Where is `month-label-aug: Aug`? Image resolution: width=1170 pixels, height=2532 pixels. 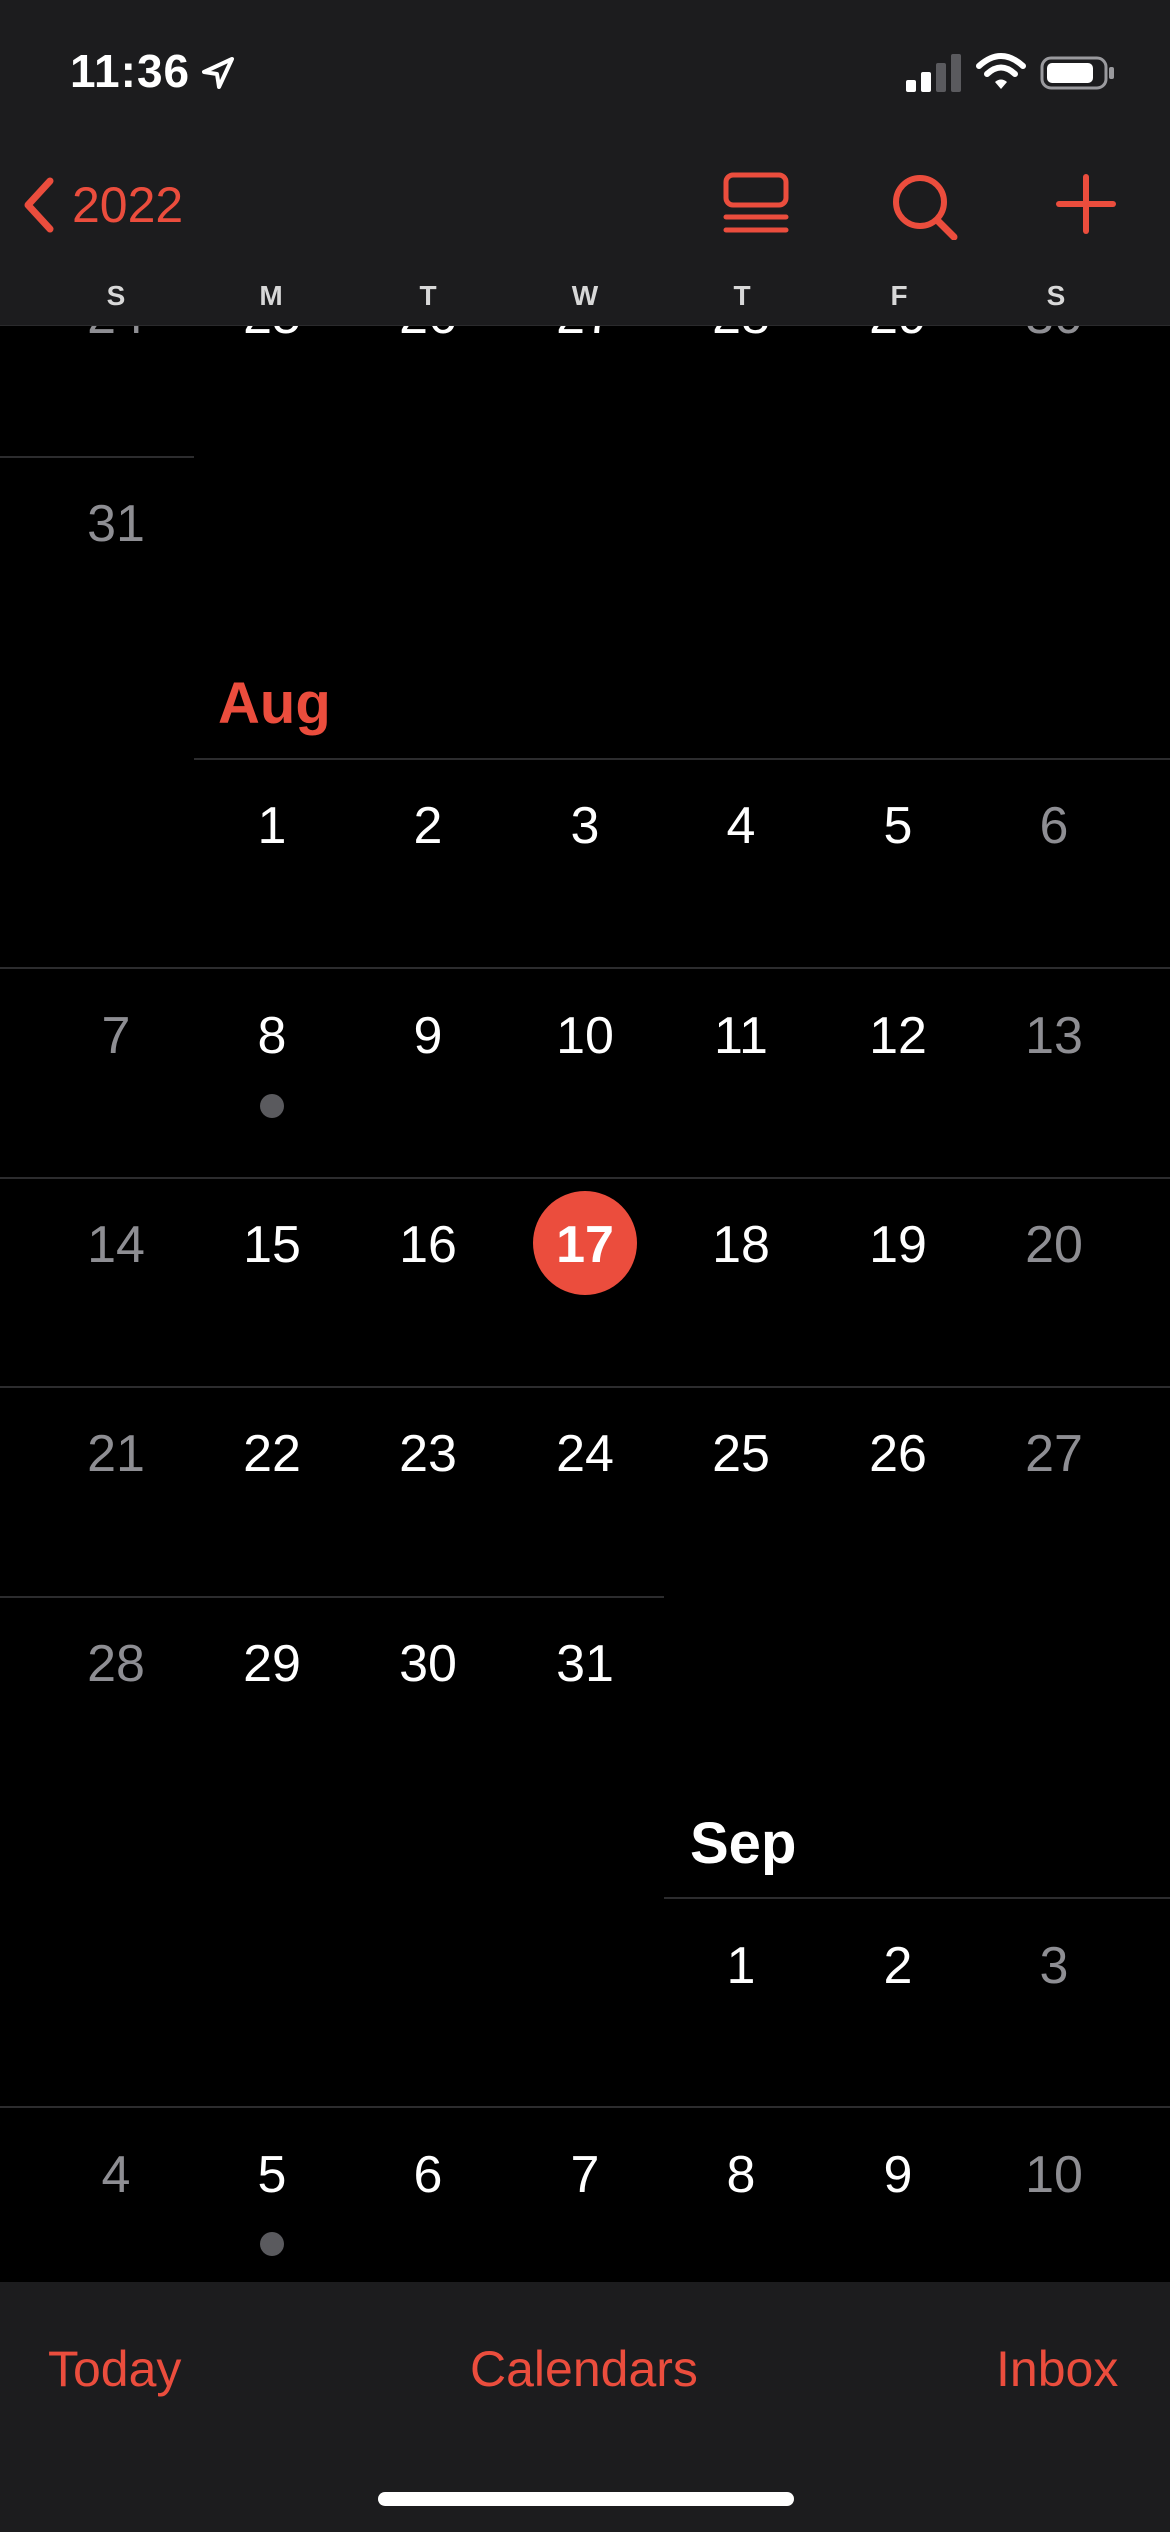 month-label-aug: Aug is located at coordinates (274, 703).